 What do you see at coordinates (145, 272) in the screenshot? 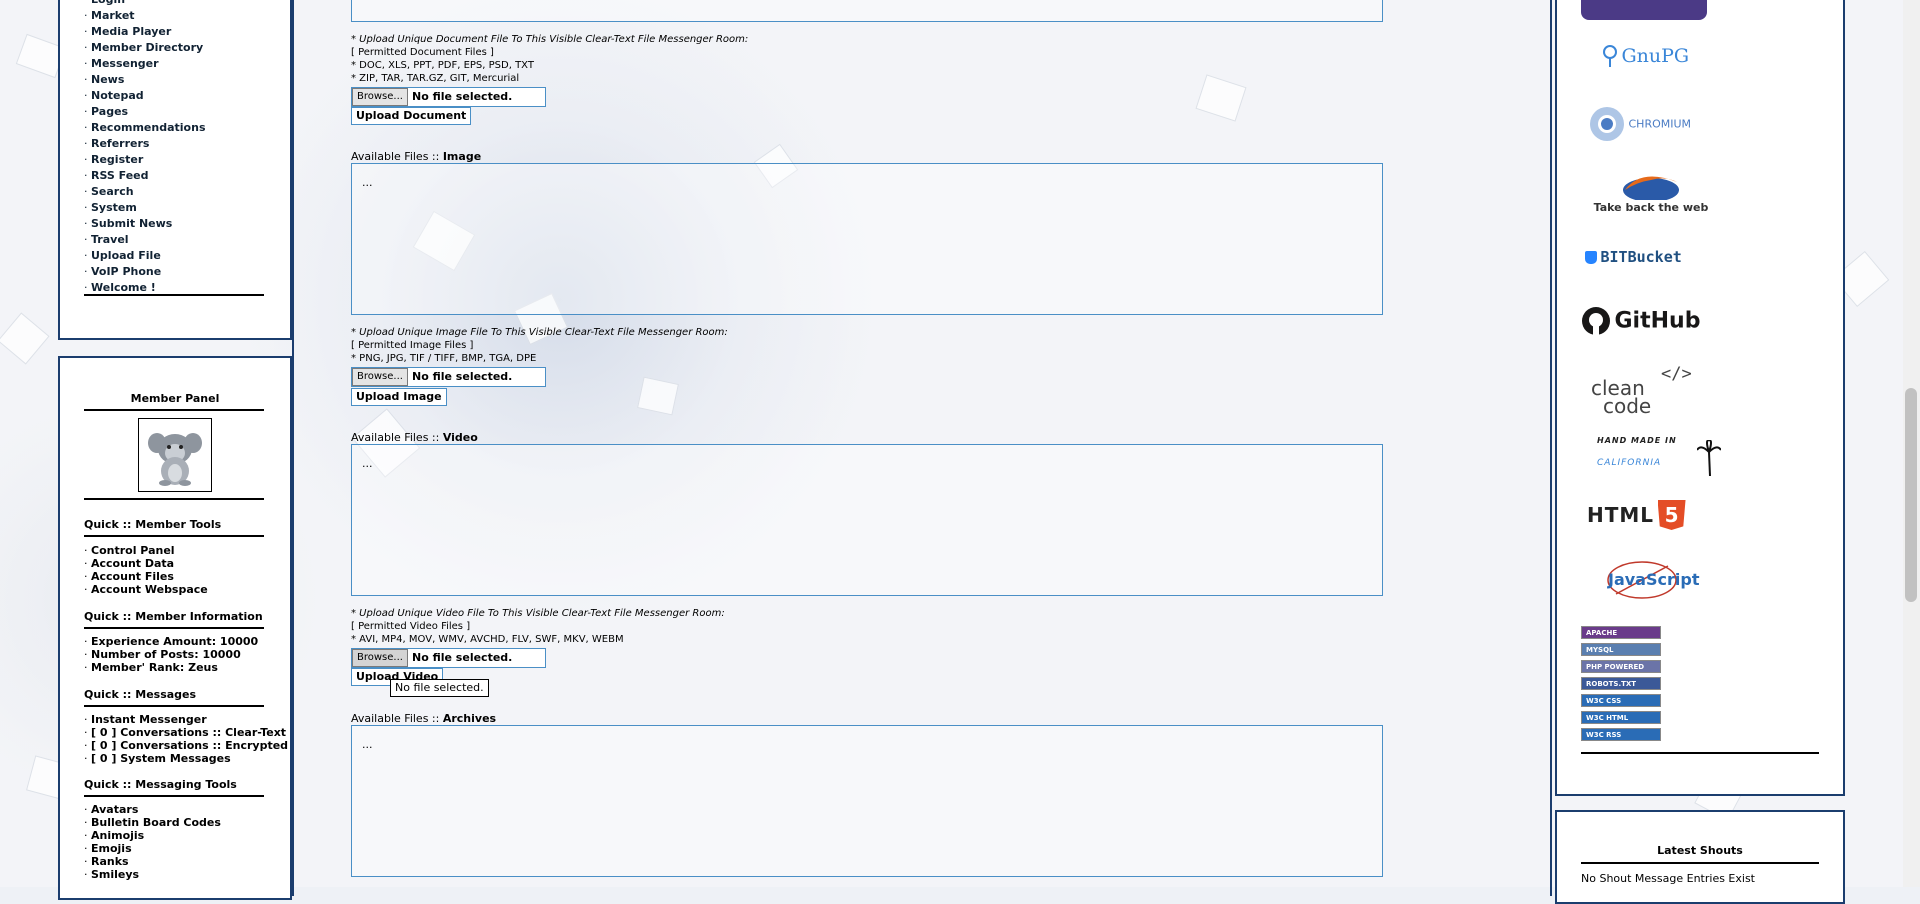
I see `nav-item: VoIP Phone` at bounding box center [145, 272].